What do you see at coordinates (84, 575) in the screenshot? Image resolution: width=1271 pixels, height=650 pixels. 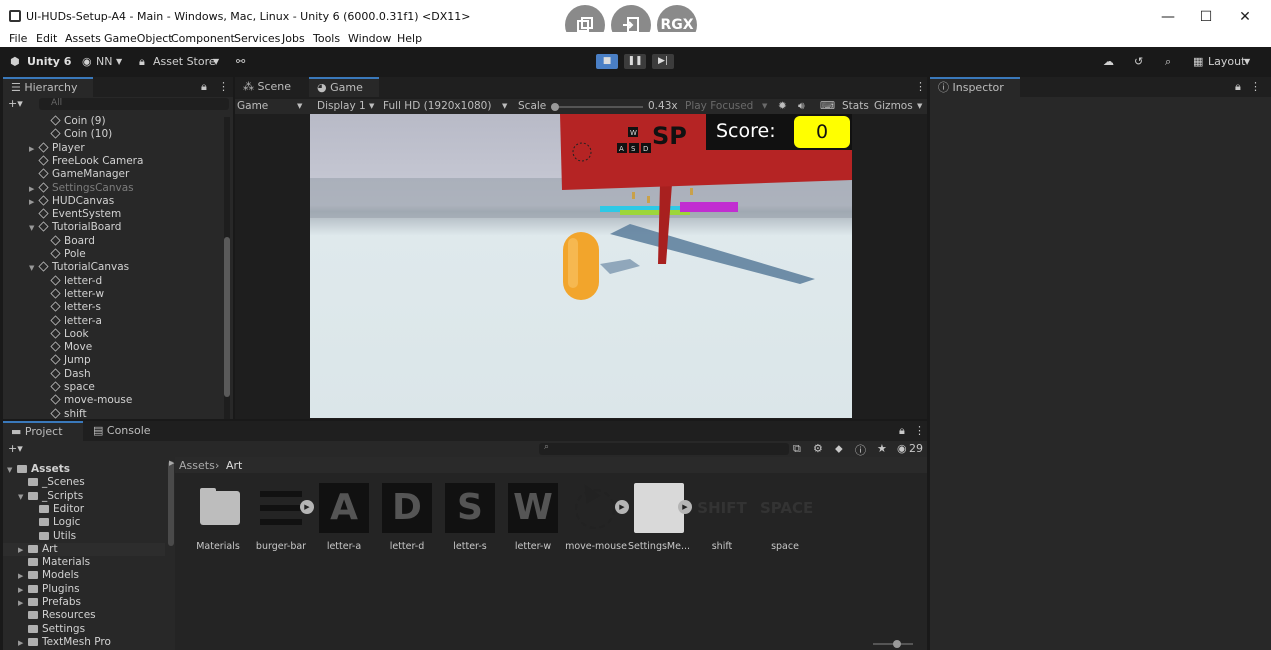 I see `project-tree-item: ▶ Models` at bounding box center [84, 575].